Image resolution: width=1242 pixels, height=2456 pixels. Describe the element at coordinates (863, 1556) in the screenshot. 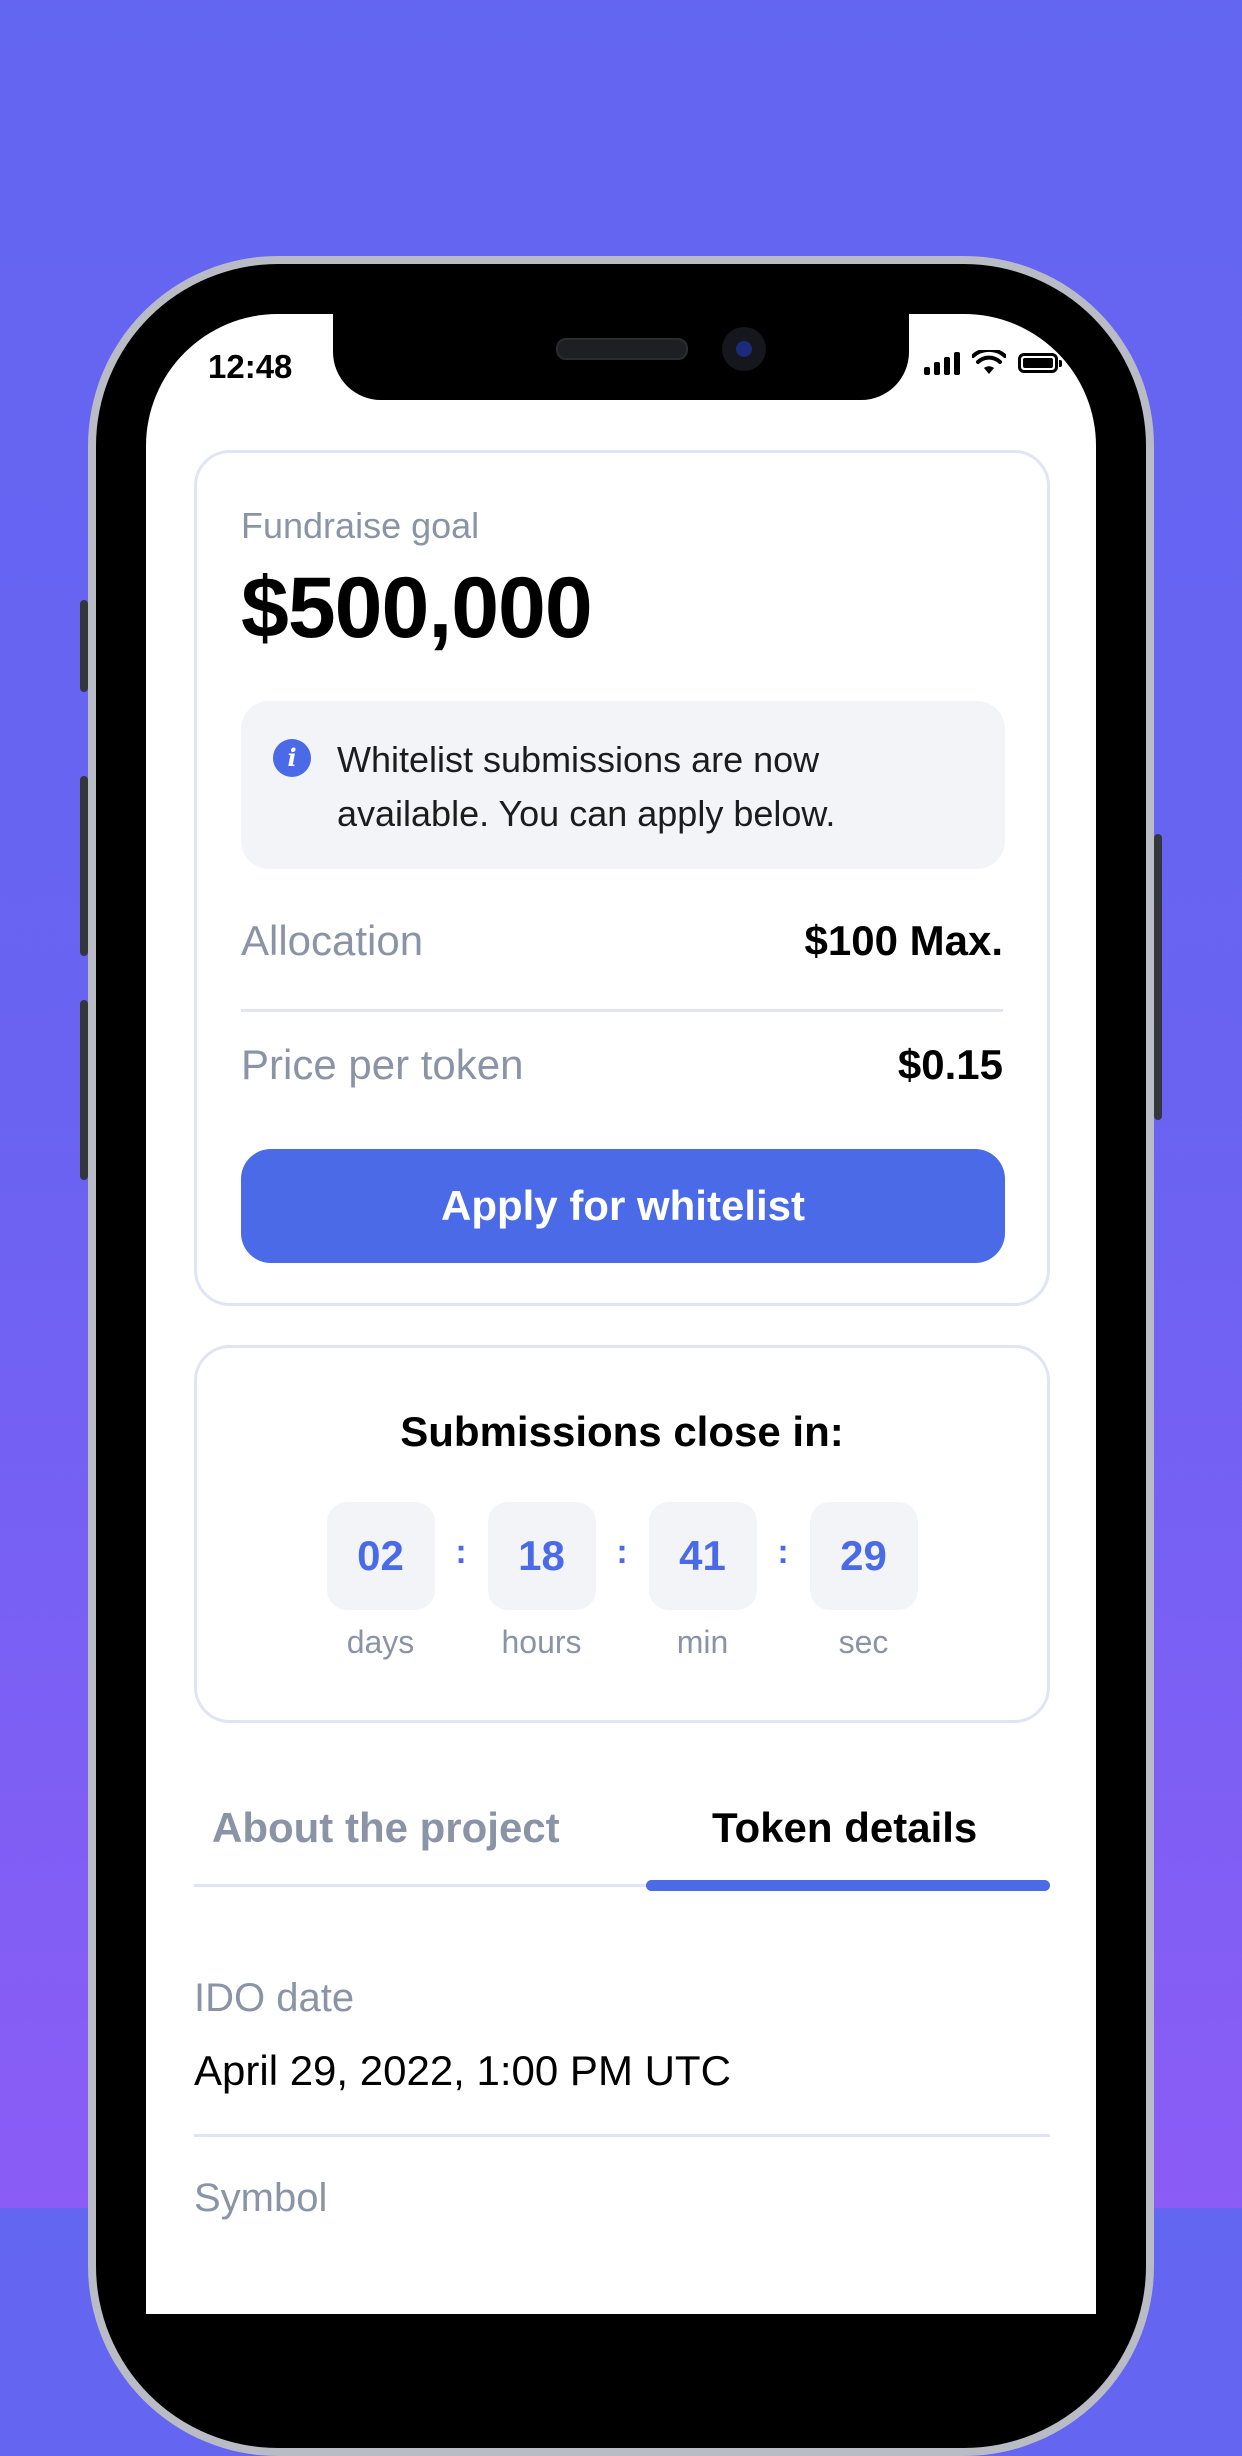

I see `countdown-seconds-value: 29` at that location.